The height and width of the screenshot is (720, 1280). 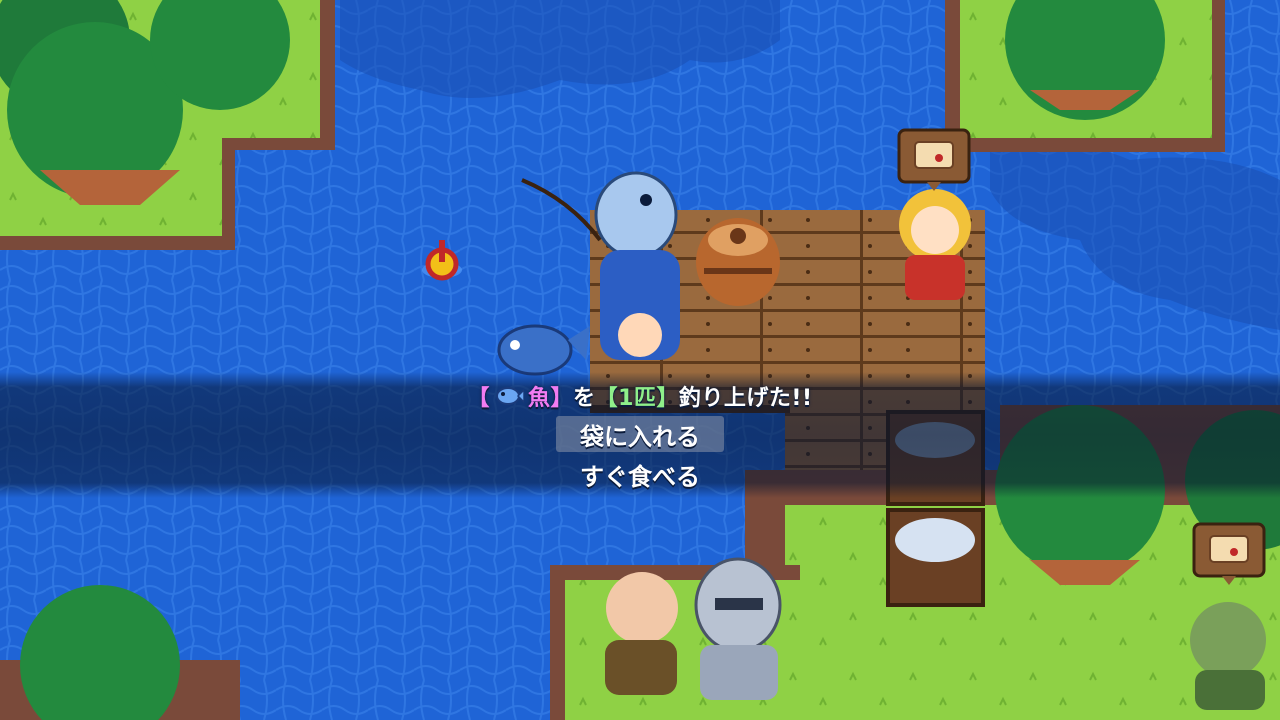 I want to click on item-bracket-close: 】, so click(x=562, y=398).